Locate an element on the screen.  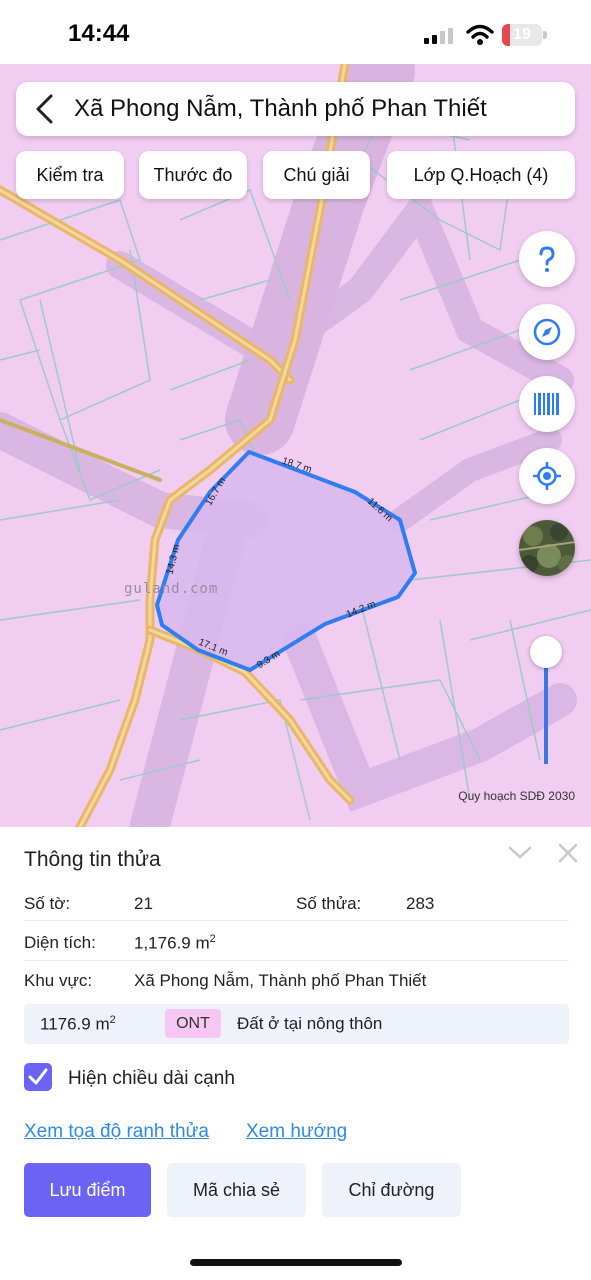
land-use-code-badge: ONT is located at coordinates (193, 1023).